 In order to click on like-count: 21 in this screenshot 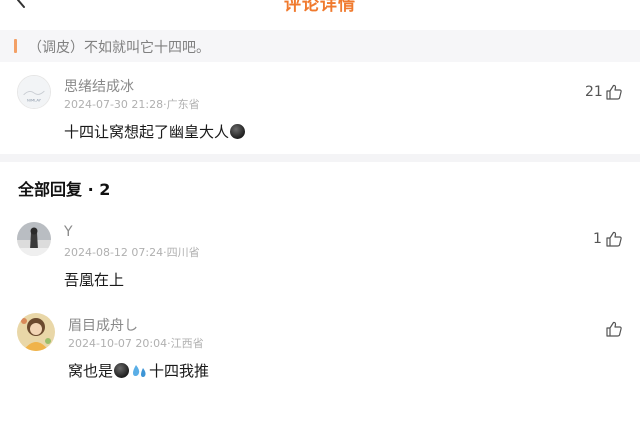, I will do `click(594, 92)`.